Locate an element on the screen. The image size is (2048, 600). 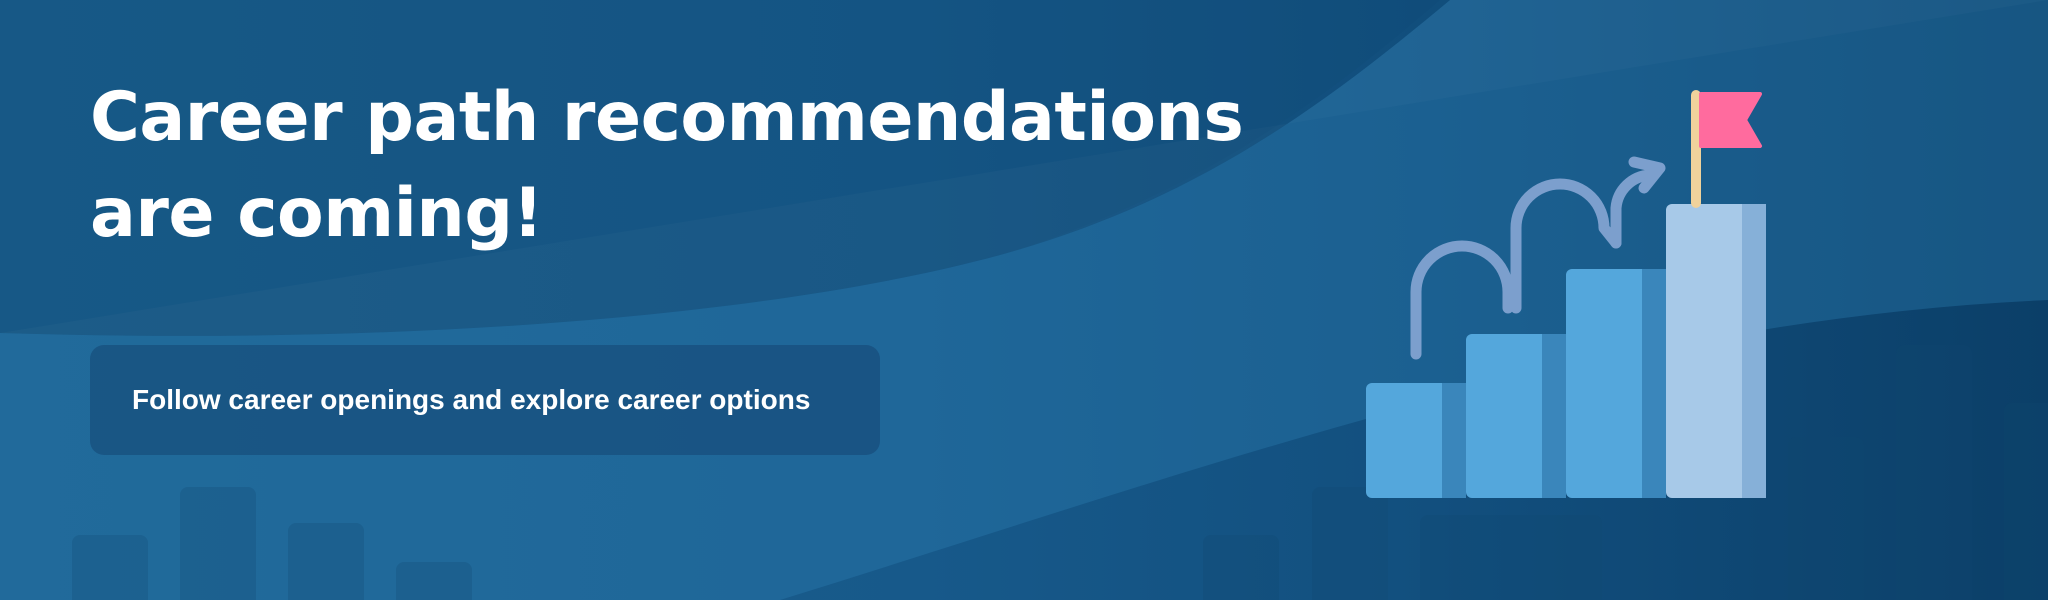
stair-steps is located at coordinates (1566, 351).